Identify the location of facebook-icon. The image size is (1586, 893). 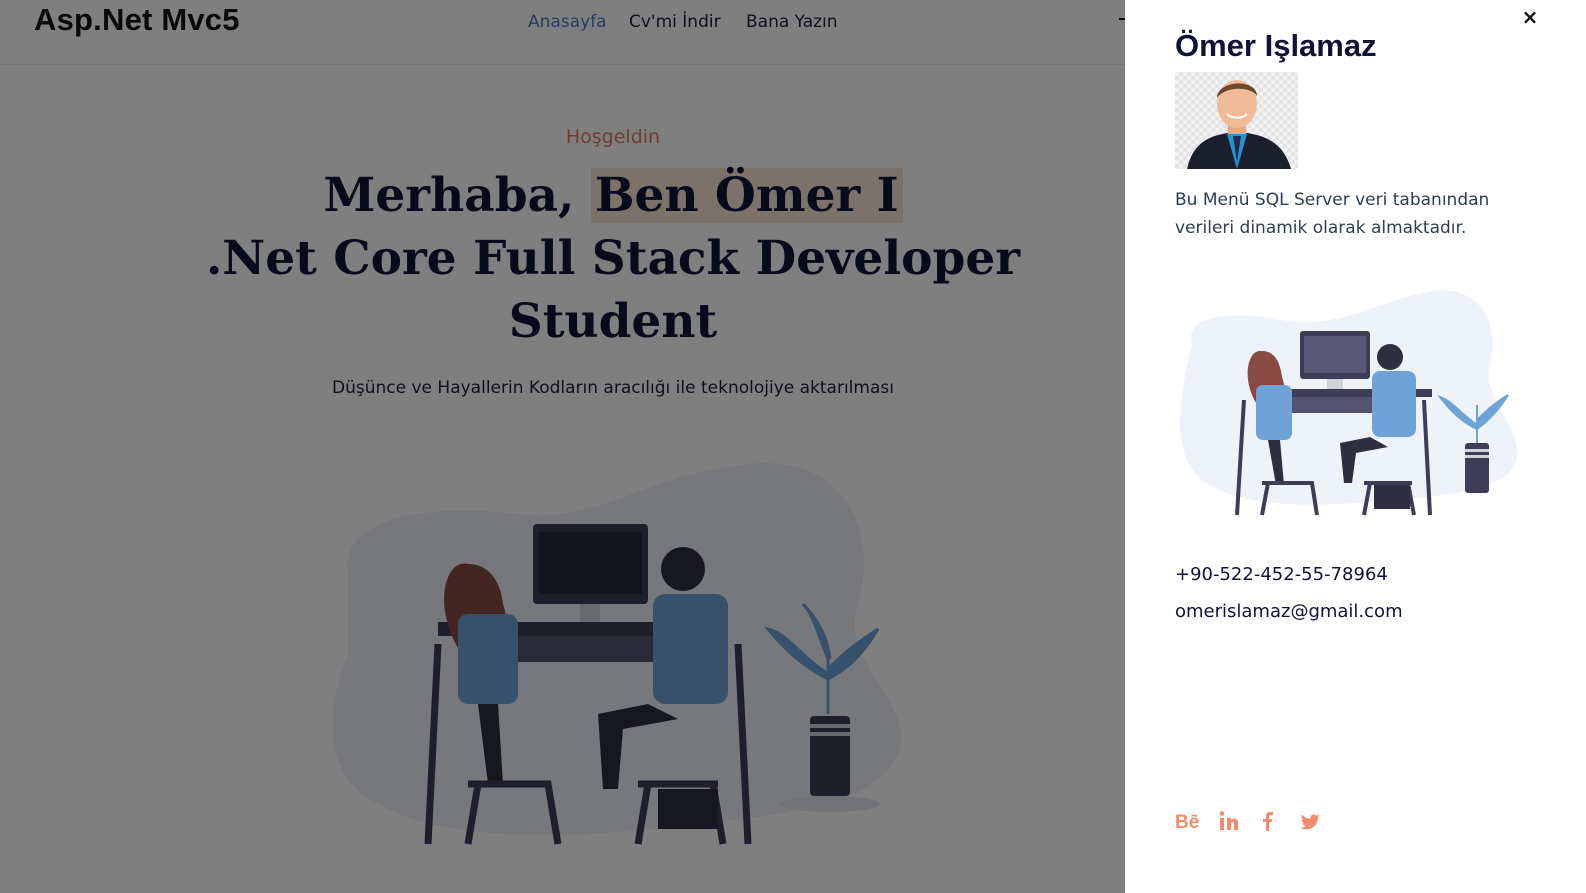
(1268, 823).